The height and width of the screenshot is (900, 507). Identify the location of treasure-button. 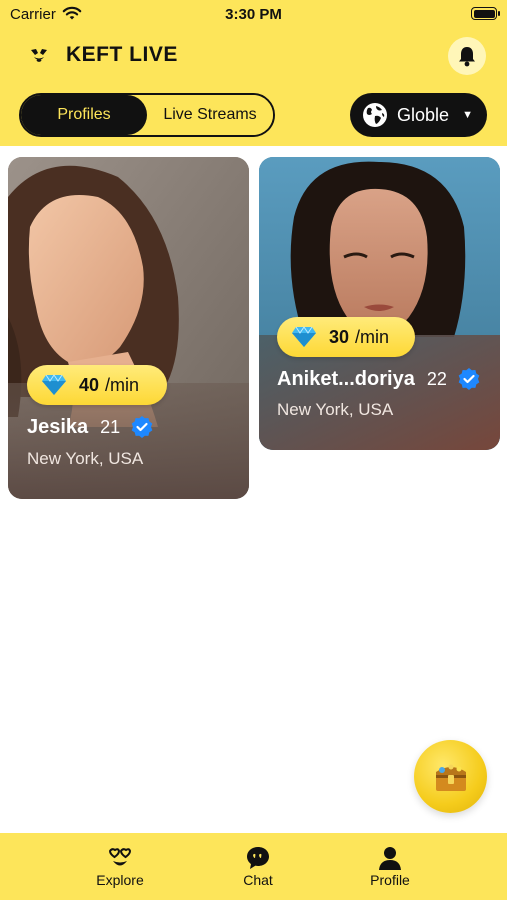
(450, 776).